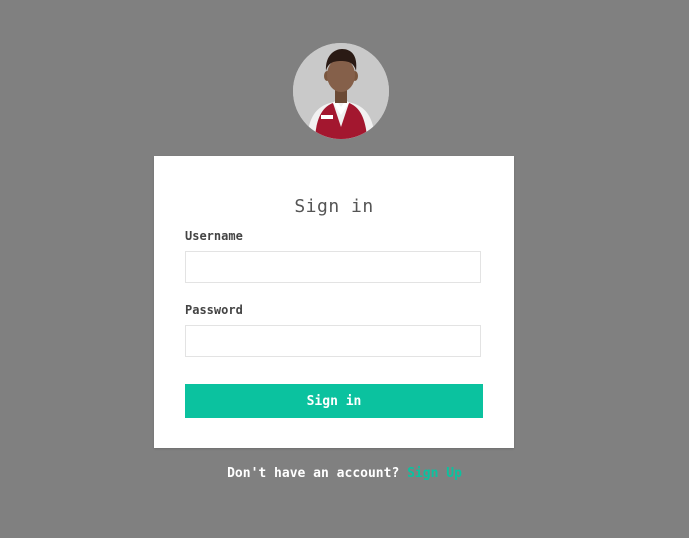 The image size is (689, 538). What do you see at coordinates (333, 267) in the screenshot?
I see `username-field` at bounding box center [333, 267].